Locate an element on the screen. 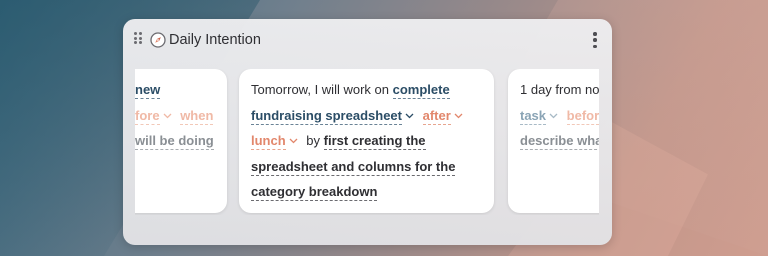 Image resolution: width=768 pixels, height=256 pixels. intention-card-next: 1 day from now task befor describe wha is located at coordinates (553, 141).